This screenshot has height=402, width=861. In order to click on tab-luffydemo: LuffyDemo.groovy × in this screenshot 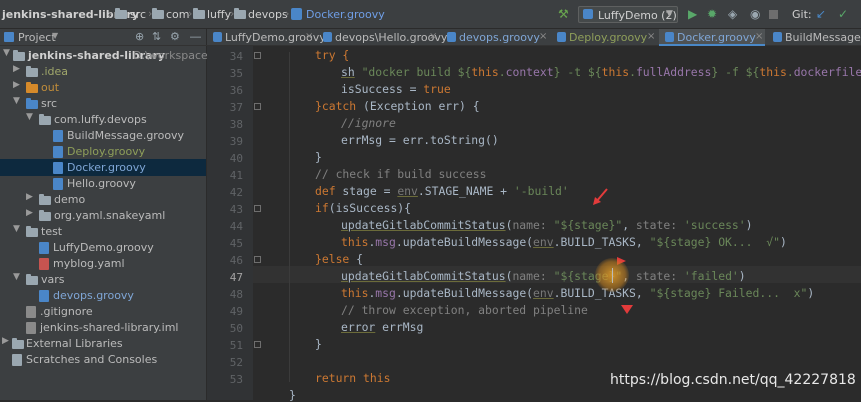, I will do `click(266, 37)`.